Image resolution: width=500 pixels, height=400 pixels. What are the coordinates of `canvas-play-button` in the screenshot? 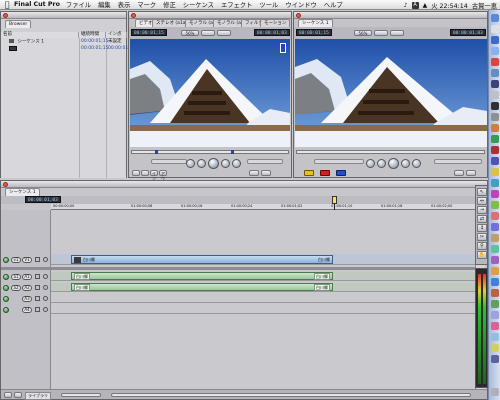 It's located at (393, 163).